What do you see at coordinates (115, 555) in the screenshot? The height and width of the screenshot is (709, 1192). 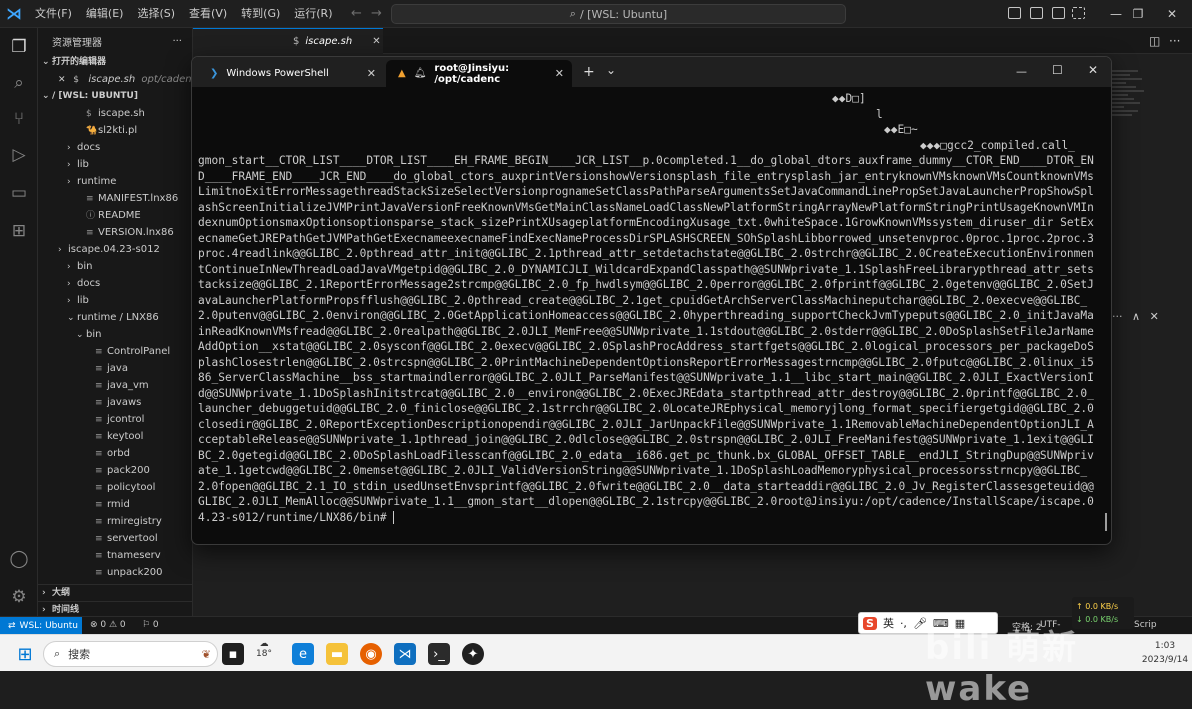 I see `tree-file: ≡ tnameserv` at bounding box center [115, 555].